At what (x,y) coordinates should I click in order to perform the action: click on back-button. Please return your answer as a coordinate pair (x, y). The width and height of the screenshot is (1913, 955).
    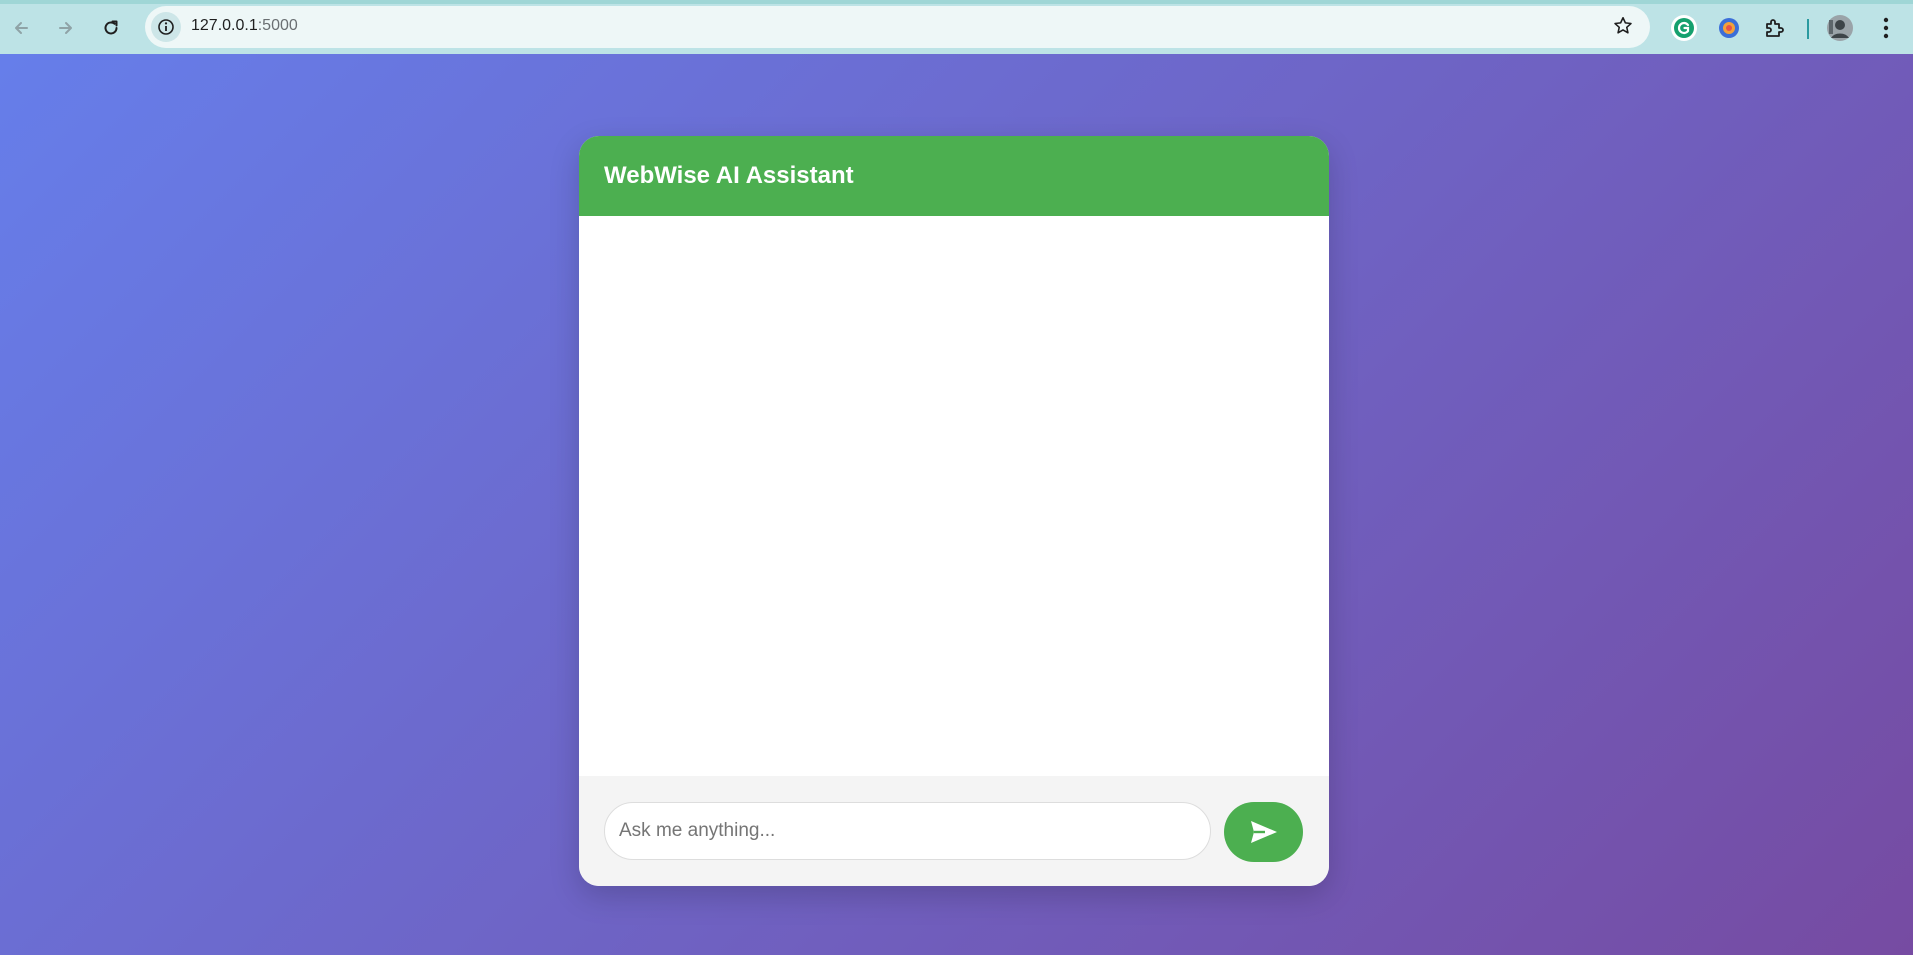
    Looking at the image, I should click on (21, 28).